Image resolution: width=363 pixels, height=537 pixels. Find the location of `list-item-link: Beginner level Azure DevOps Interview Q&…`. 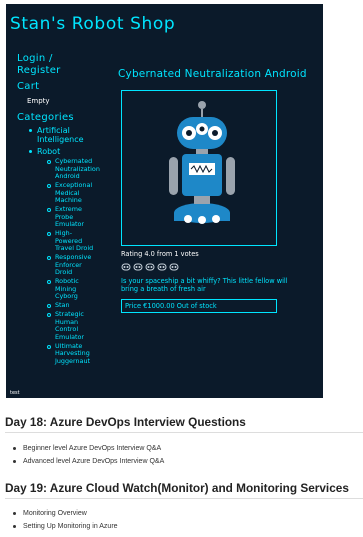

list-item-link: Beginner level Azure DevOps Interview Q&… is located at coordinates (87, 448).